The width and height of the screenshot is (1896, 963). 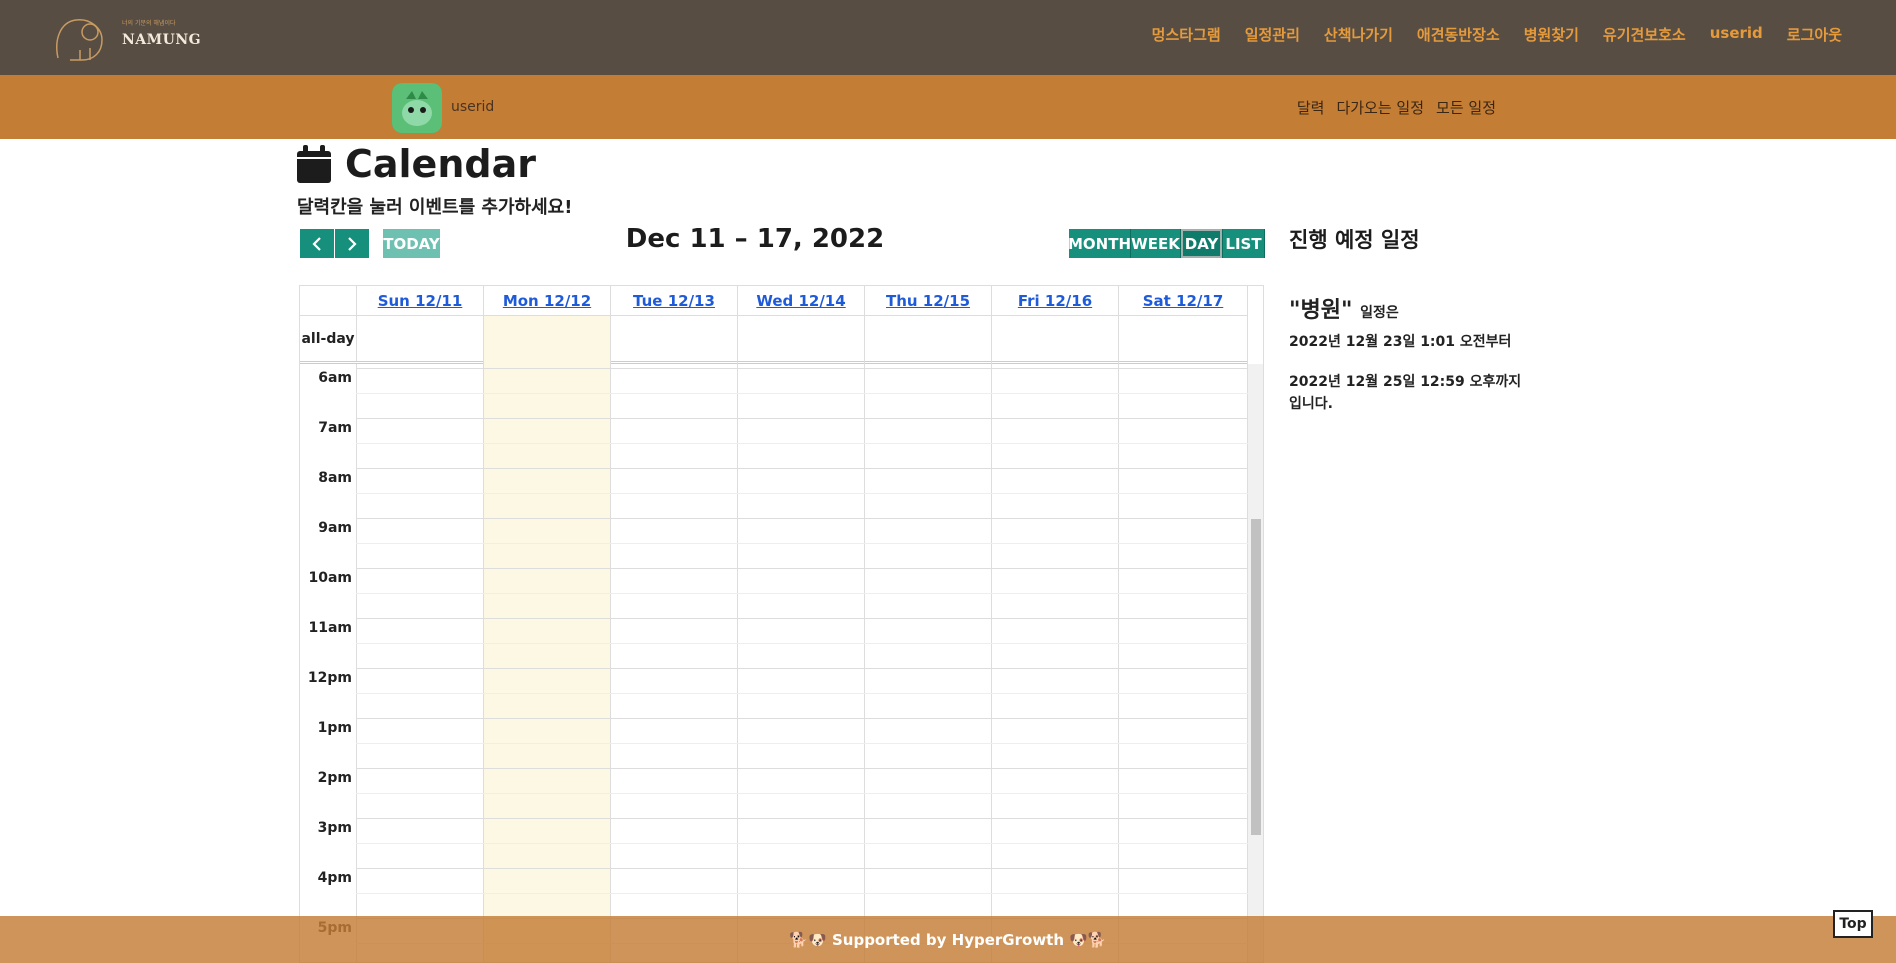 I want to click on scrollbar-thumb, so click(x=1256, y=677).